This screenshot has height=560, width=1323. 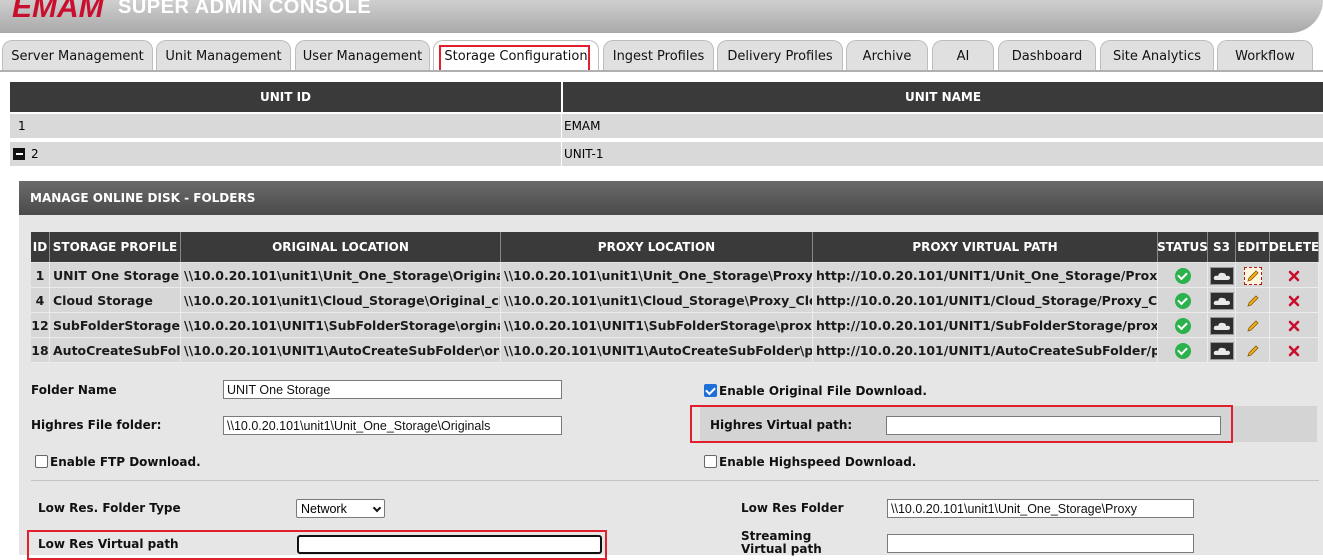 I want to click on unit-id-cell: 2, so click(x=285, y=154).